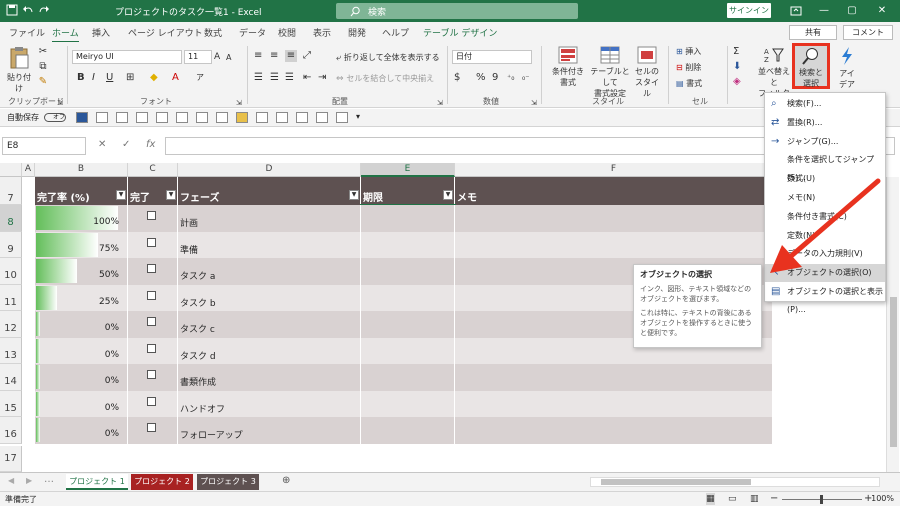 Image resolution: width=900 pixels, height=506 pixels. I want to click on horizontal-scrollbar, so click(735, 482).